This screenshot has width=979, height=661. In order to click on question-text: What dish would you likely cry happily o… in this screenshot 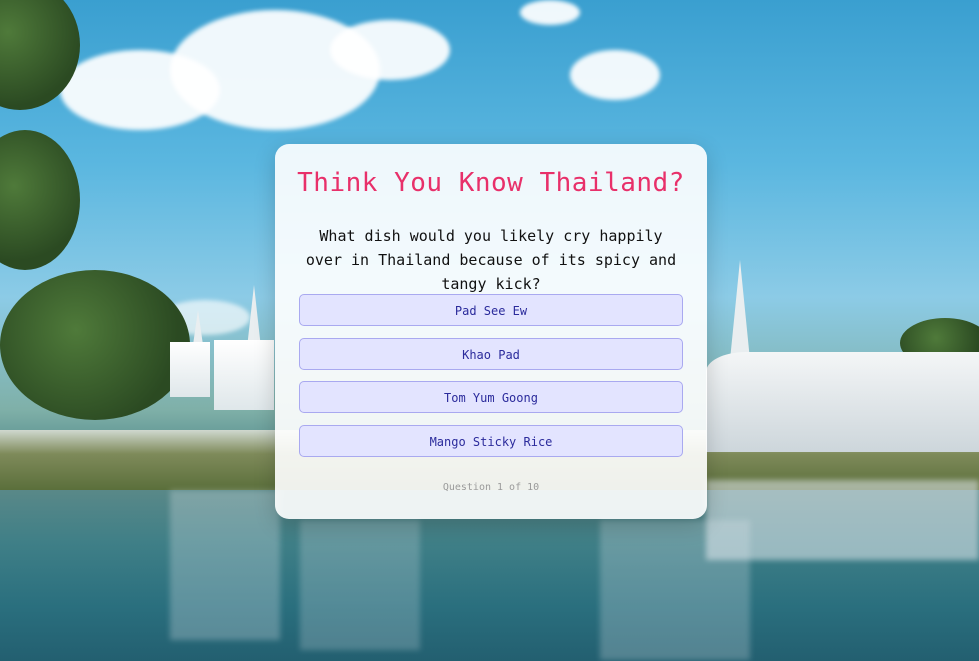, I will do `click(491, 260)`.